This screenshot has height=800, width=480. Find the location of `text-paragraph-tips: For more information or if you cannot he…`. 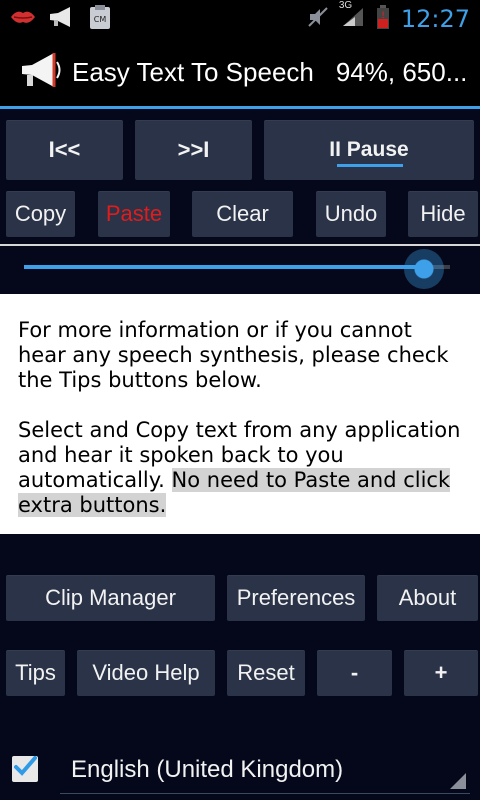

text-paragraph-tips: For more information or if you cannot he… is located at coordinates (233, 355).